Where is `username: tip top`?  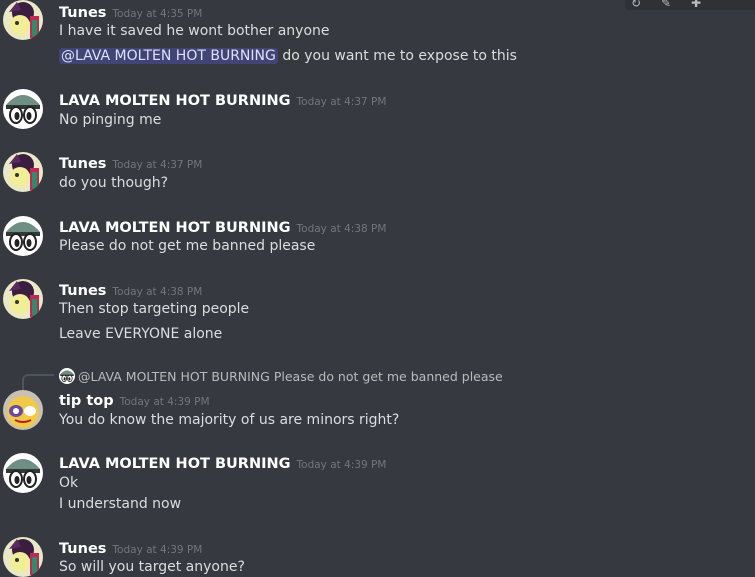
username: tip top is located at coordinates (86, 401).